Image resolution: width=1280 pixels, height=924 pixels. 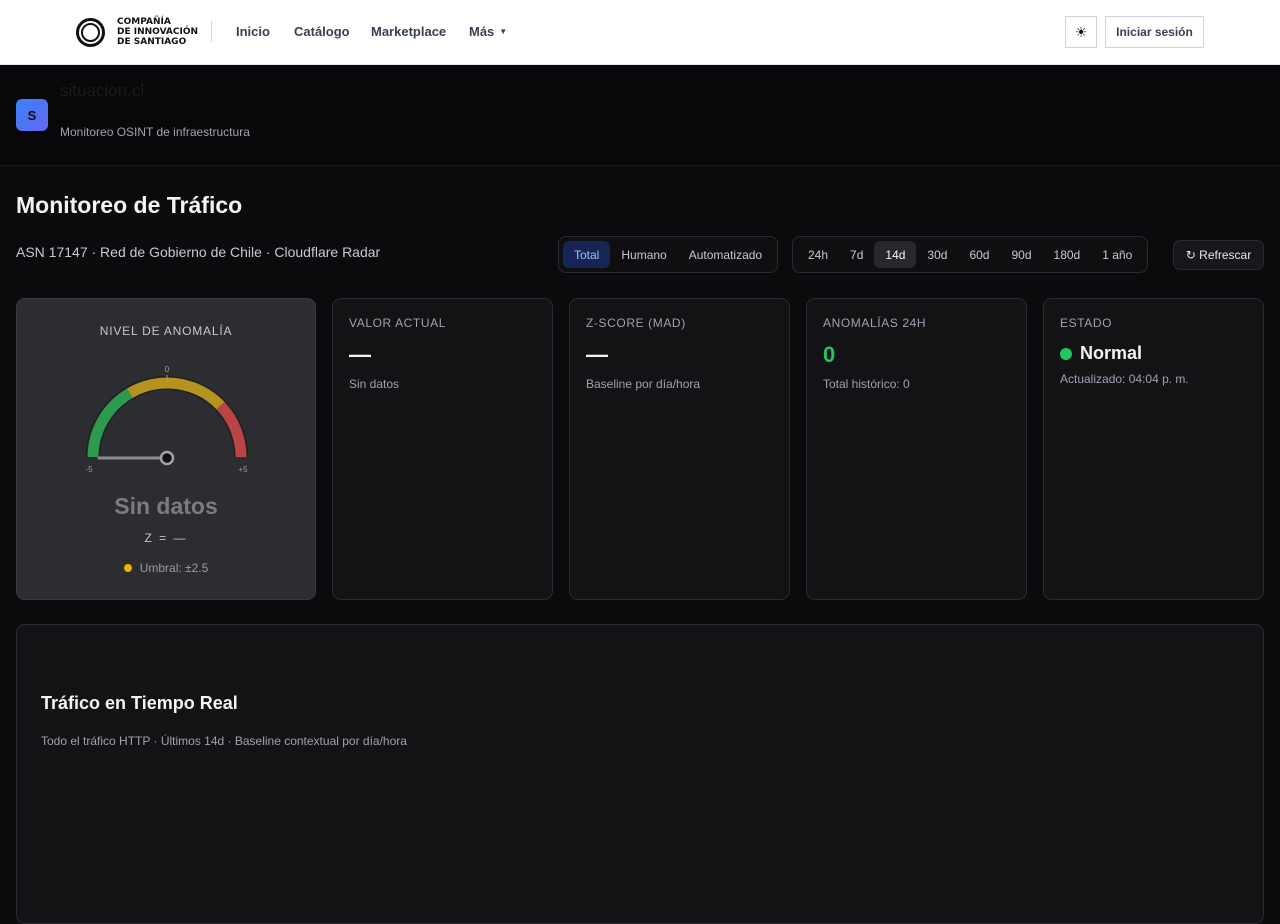 I want to click on gauge-mid-label: 0, so click(x=167, y=369).